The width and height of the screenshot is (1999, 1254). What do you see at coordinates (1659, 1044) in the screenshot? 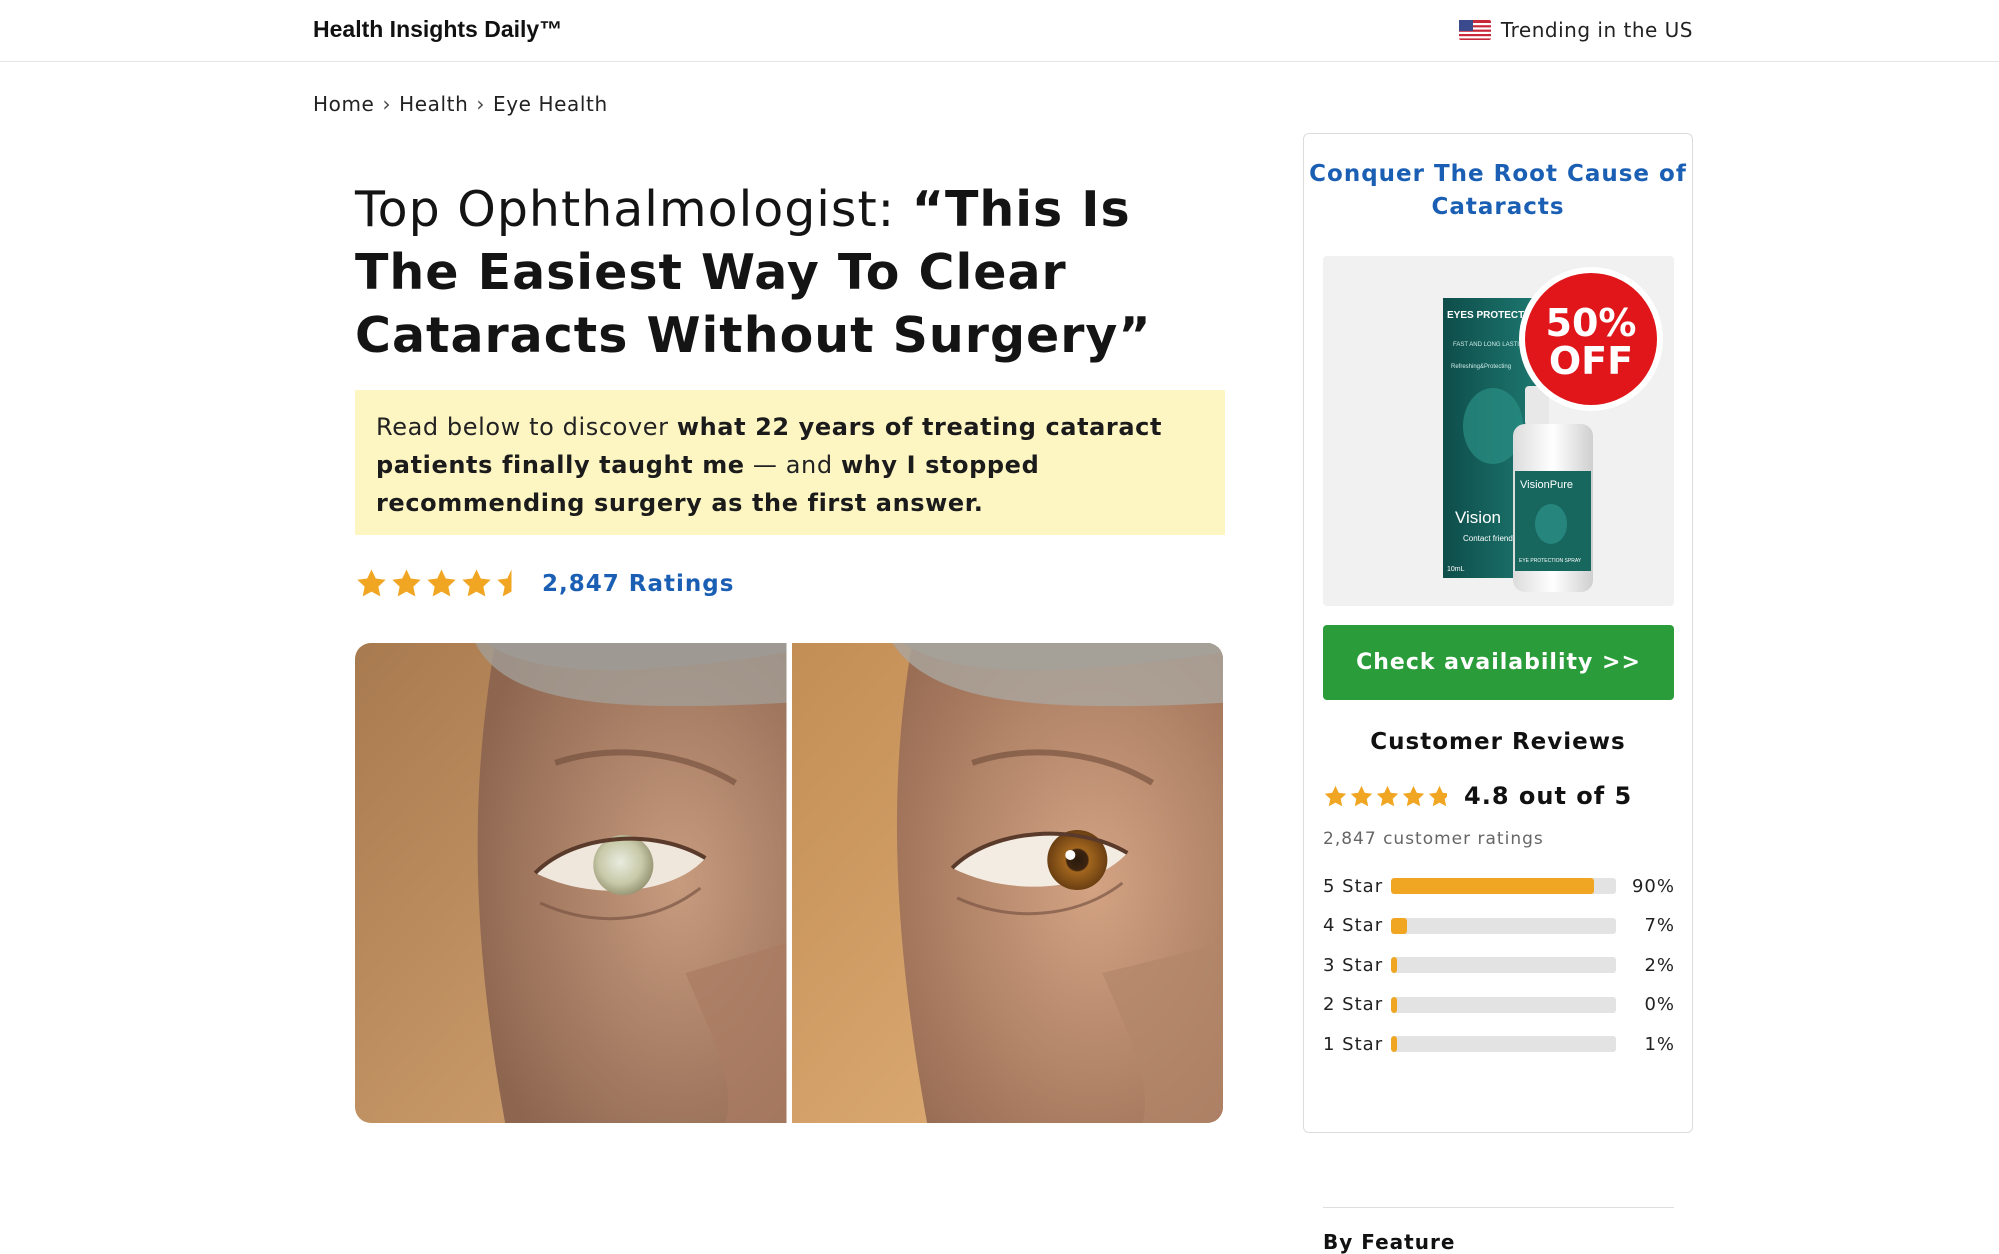
I see `rating-bar-percent: 1%` at bounding box center [1659, 1044].